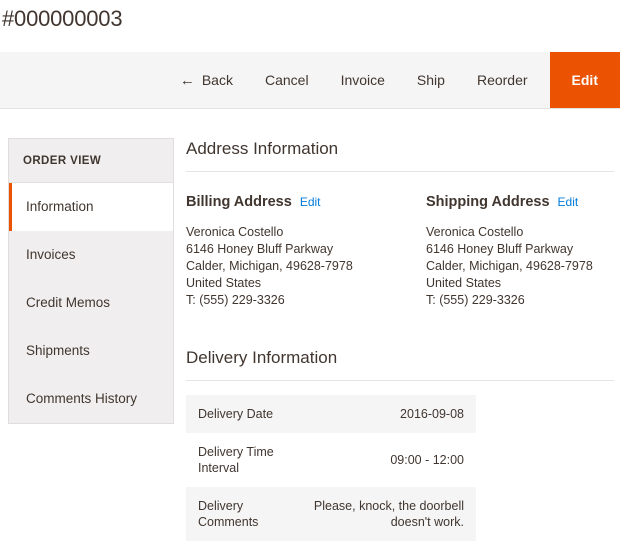 Image resolution: width=620 pixels, height=541 pixels. What do you see at coordinates (91, 207) in the screenshot?
I see `sidebar-item-information: Information` at bounding box center [91, 207].